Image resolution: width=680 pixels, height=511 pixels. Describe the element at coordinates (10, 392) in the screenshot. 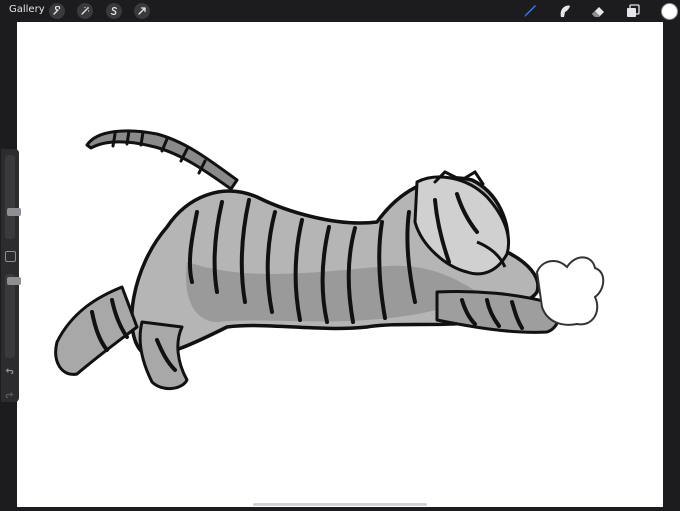

I see `redo-arrow-icon` at that location.